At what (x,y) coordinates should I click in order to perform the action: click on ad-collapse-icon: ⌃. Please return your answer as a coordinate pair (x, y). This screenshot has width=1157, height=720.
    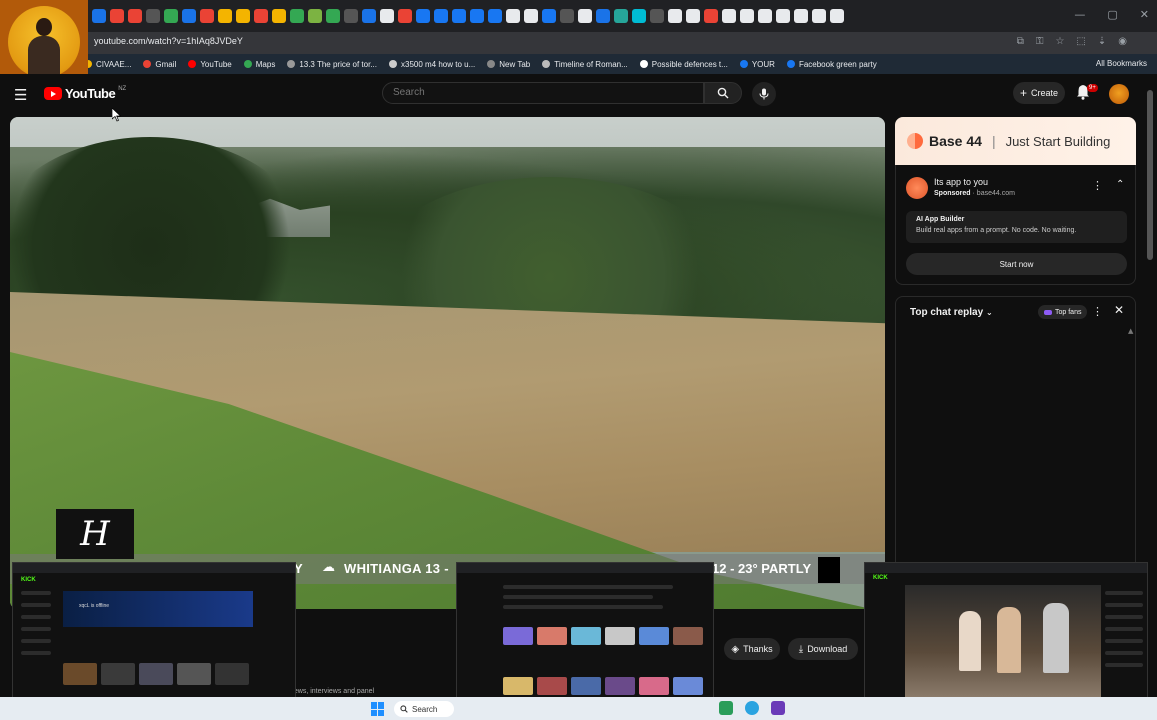
    Looking at the image, I should click on (1120, 184).